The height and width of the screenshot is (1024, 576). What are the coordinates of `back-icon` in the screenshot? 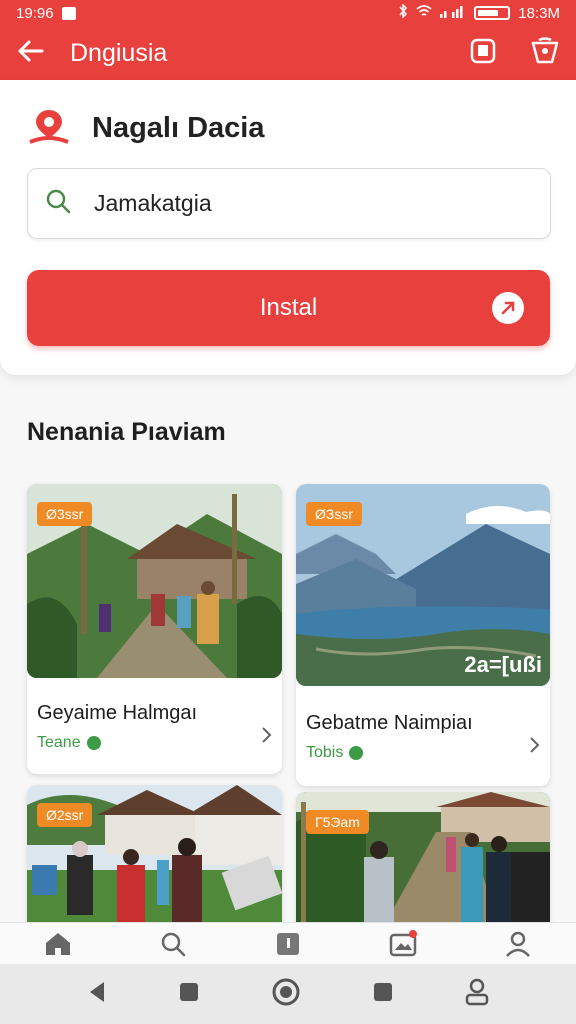 It's located at (97, 994).